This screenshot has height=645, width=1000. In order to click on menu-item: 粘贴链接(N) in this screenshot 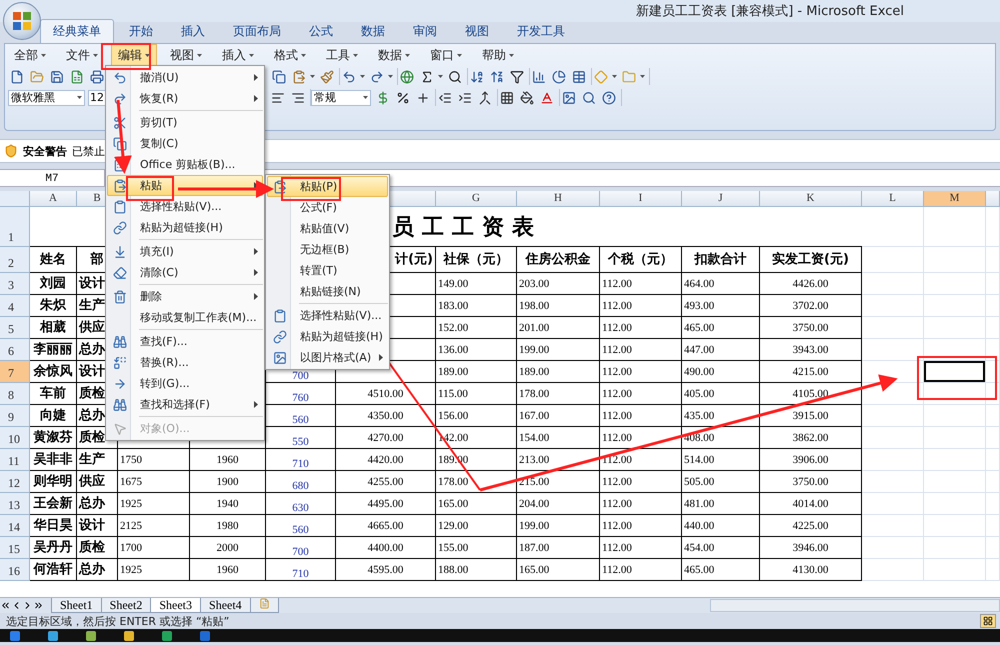, I will do `click(327, 291)`.